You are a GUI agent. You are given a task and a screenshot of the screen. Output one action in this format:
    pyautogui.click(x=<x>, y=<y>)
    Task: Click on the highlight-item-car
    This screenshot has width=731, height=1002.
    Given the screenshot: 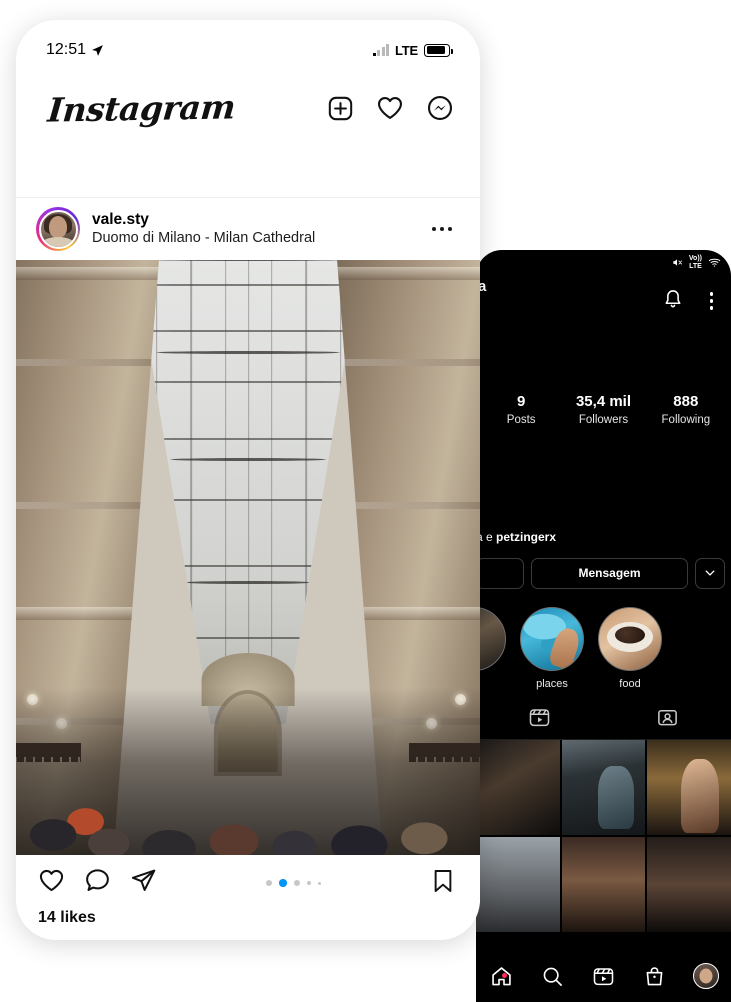 What is the action you would take?
    pyautogui.click(x=491, y=642)
    